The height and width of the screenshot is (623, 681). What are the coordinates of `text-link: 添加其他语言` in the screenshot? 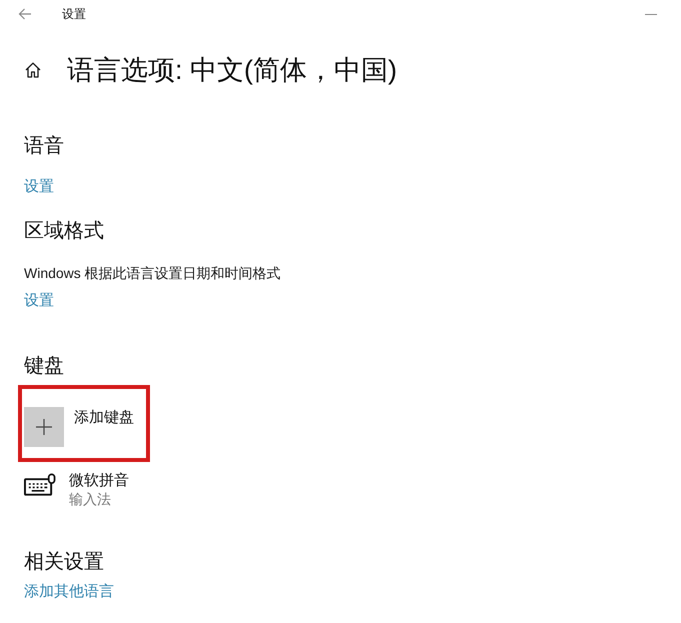 It's located at (69, 592).